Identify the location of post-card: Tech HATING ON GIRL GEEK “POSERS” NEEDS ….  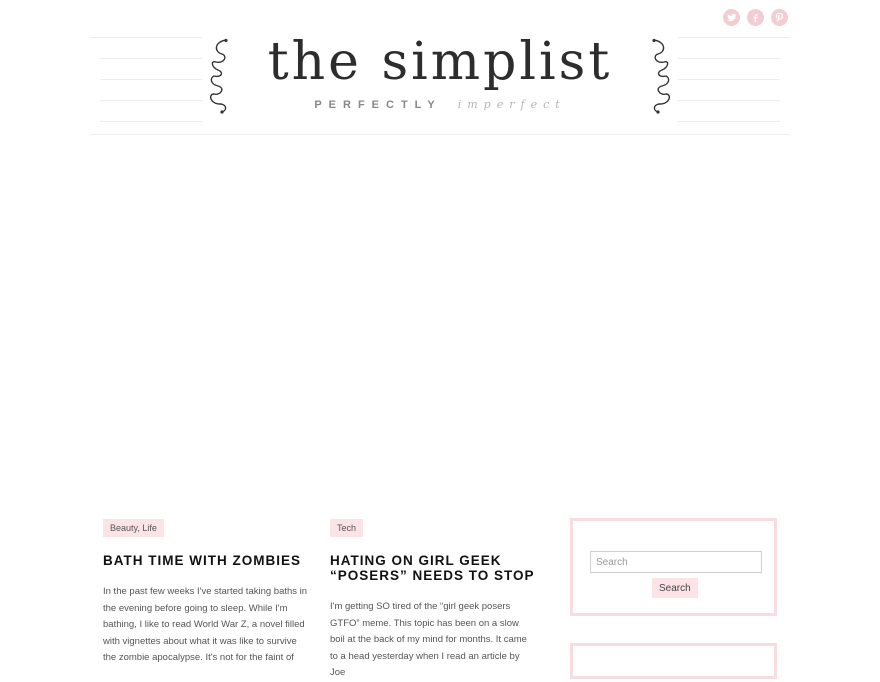
(433, 600).